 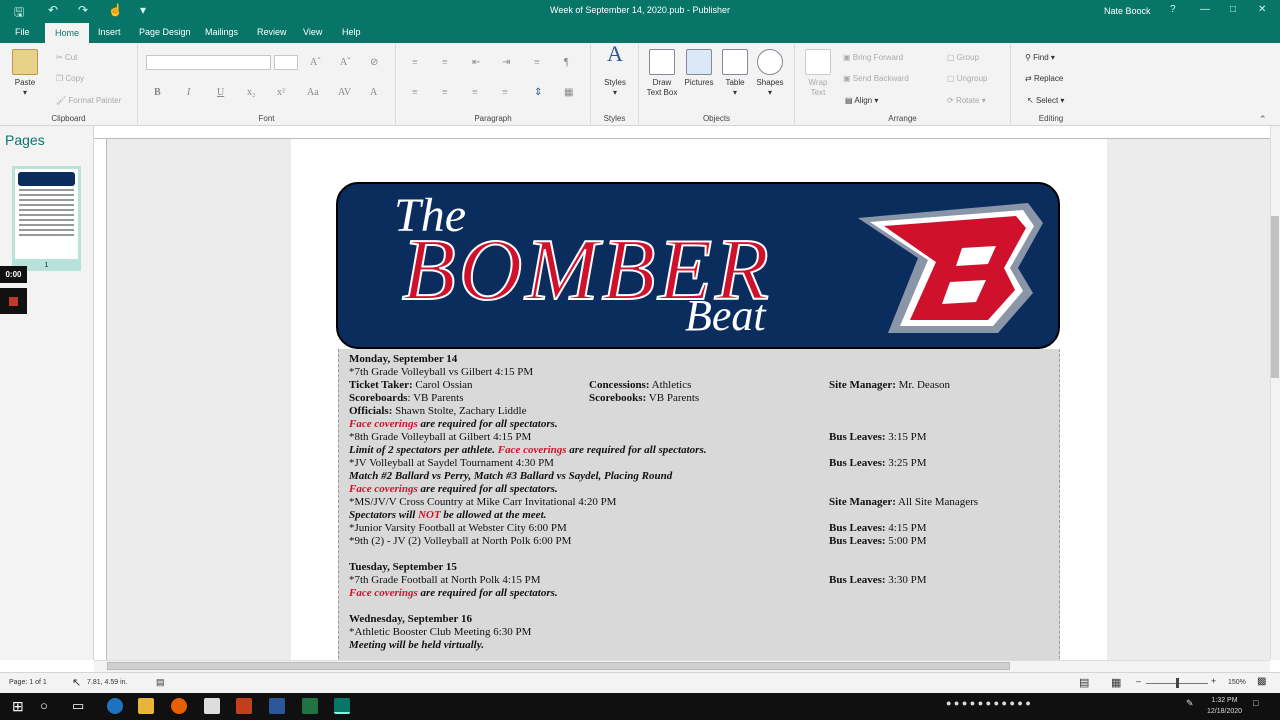 I want to click on copy-button: ❐ Copy, so click(x=70, y=78).